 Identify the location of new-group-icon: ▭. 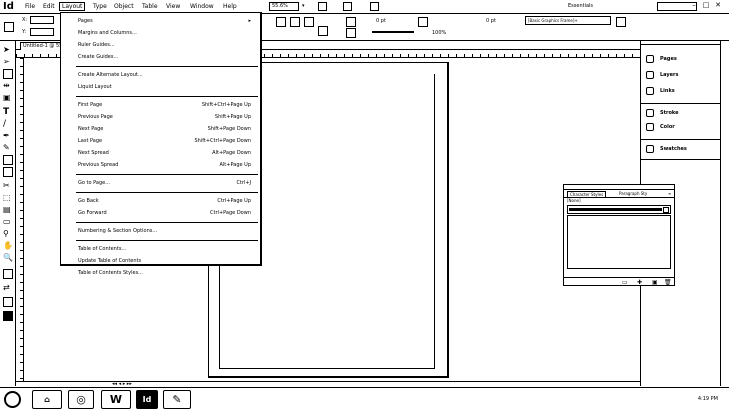
(625, 282).